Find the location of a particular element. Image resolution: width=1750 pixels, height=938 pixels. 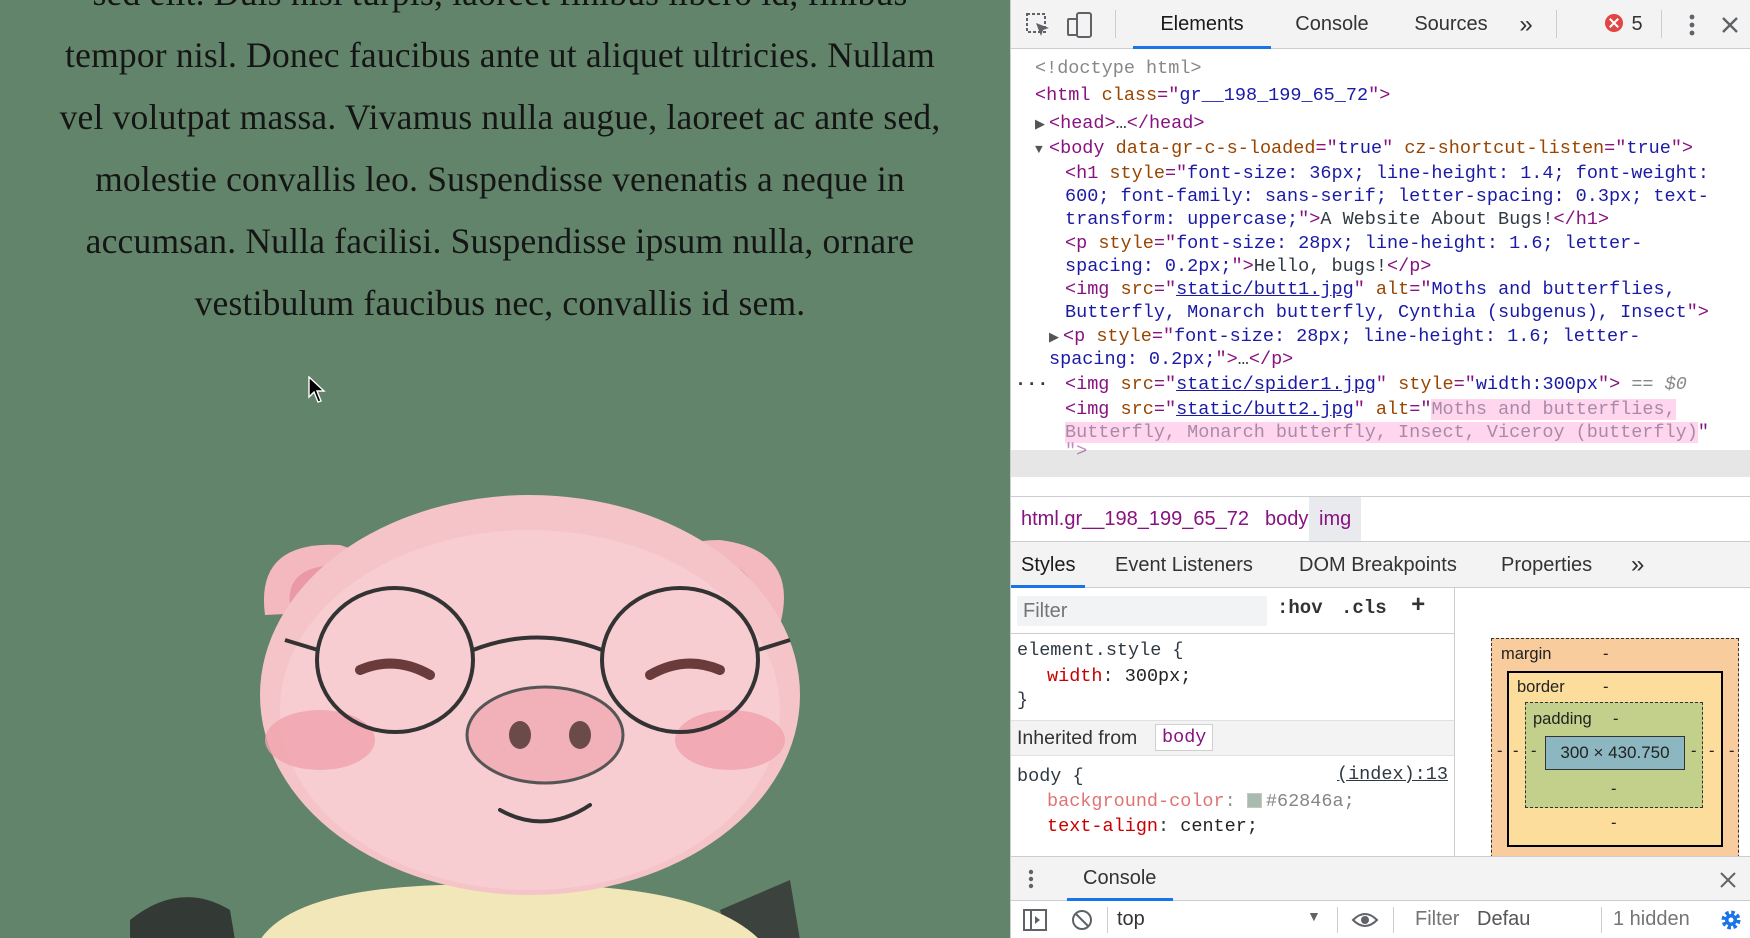

attr-value: width:300px is located at coordinates (1536, 384).